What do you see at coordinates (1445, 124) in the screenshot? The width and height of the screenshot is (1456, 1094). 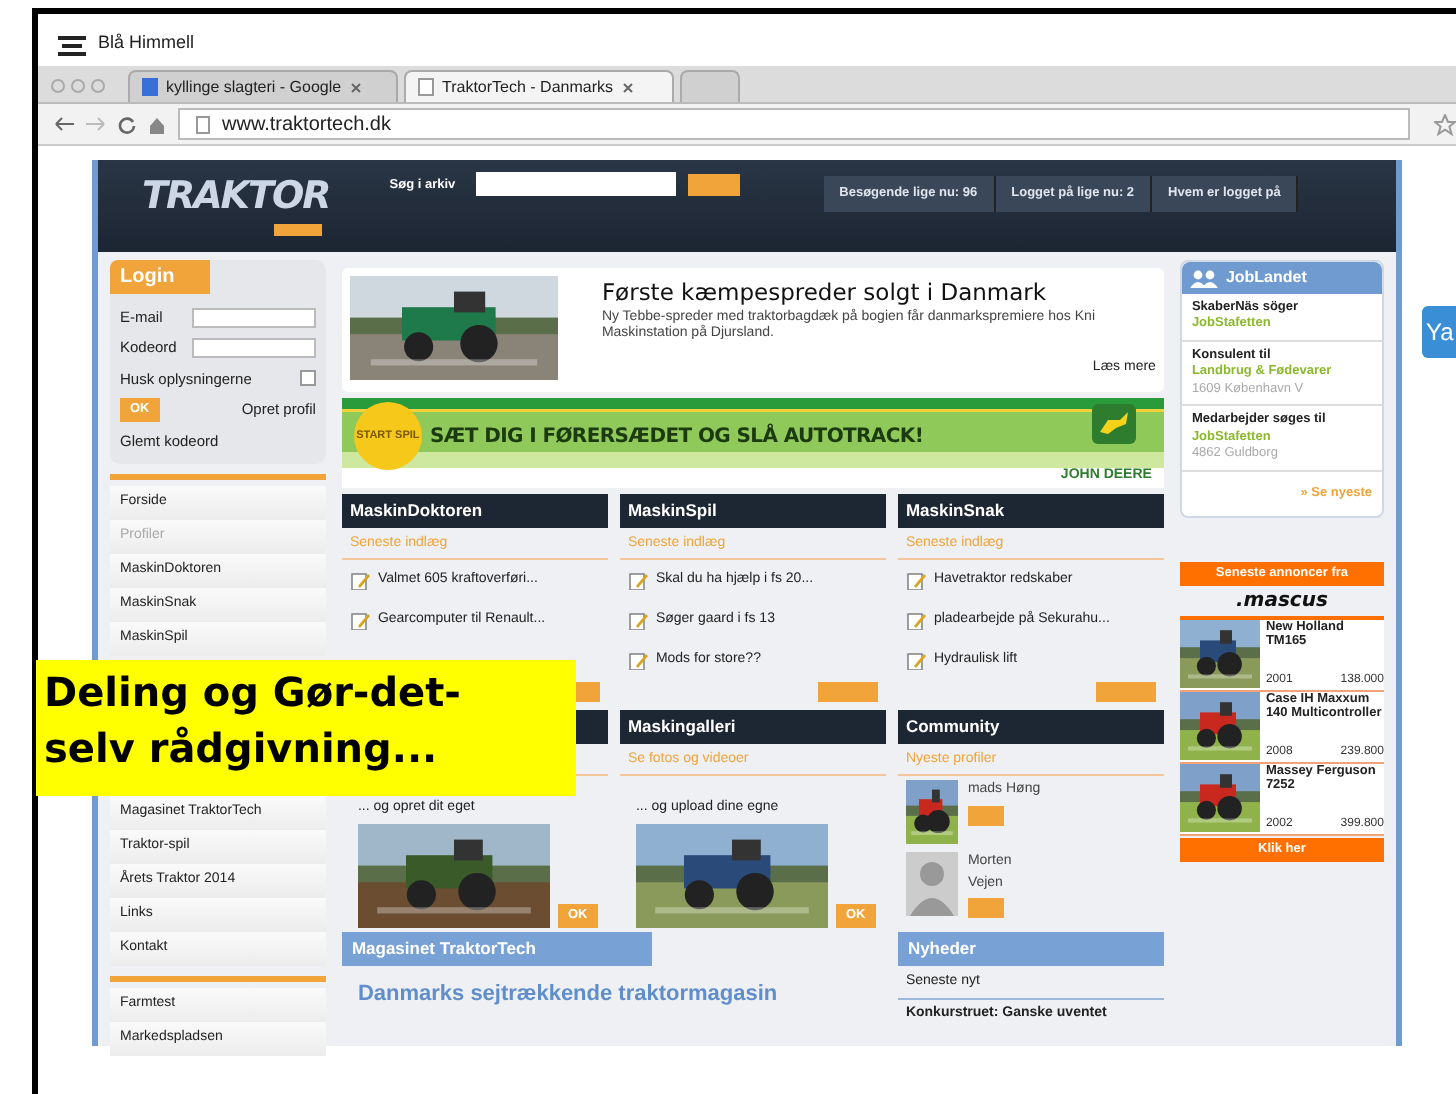 I see `star-icon` at bounding box center [1445, 124].